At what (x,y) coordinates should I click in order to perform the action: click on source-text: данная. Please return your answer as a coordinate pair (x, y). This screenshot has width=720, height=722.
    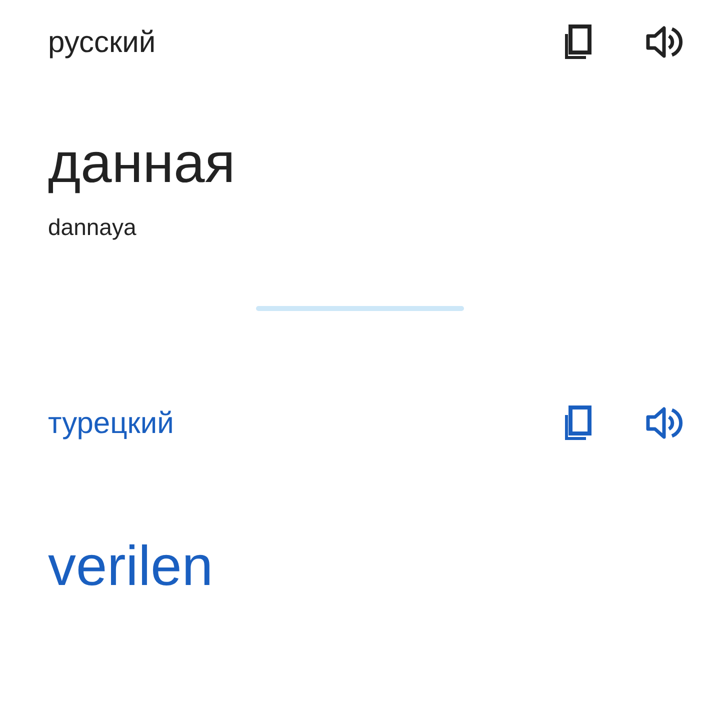
    Looking at the image, I should click on (142, 163).